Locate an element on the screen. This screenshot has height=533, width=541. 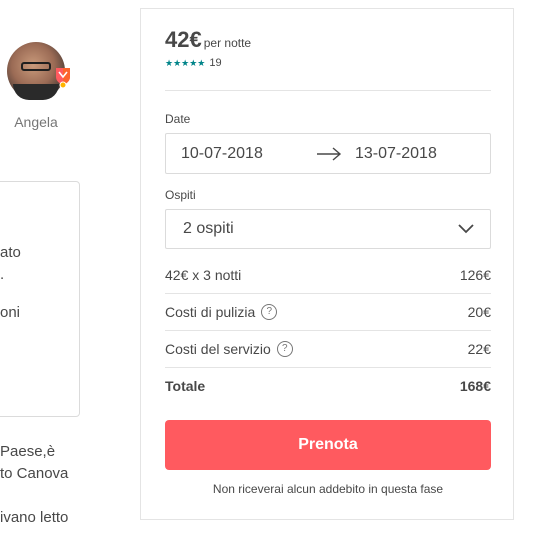
nightly-price: 42€ per notte is located at coordinates (208, 40).